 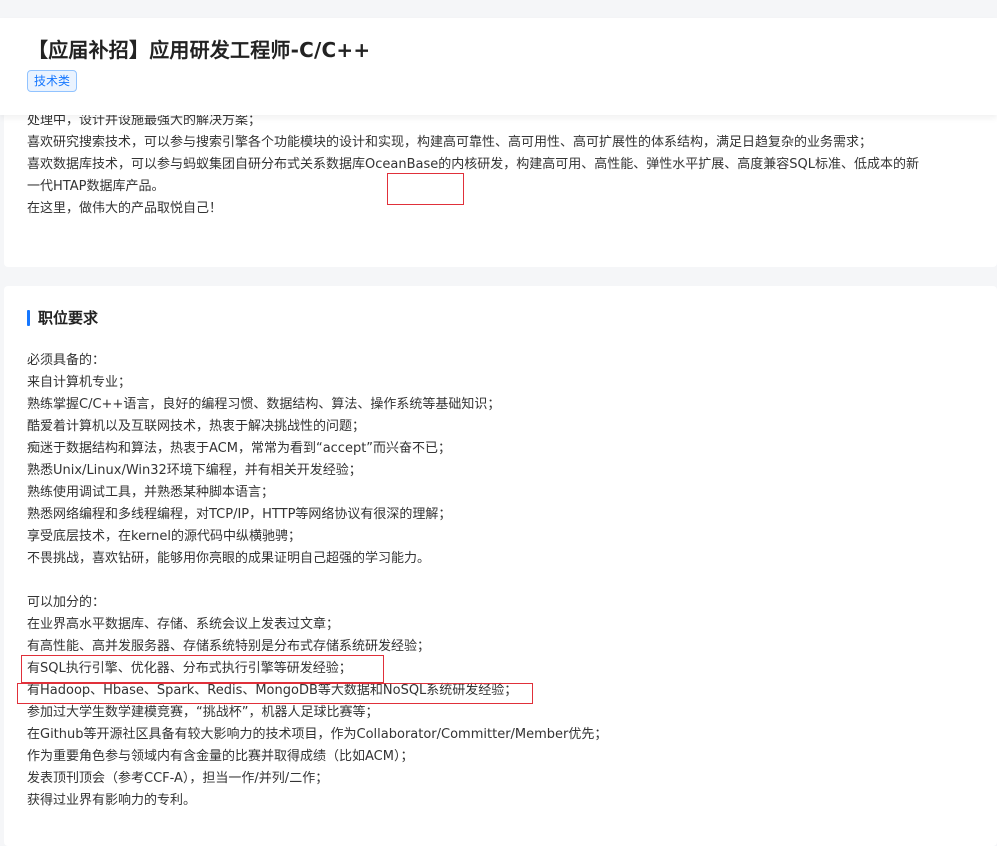 I want to click on list-item: 不畏挑战，喜欢钻研，能够用你亮眼的成果证明自己超强的学习能力。, so click(x=229, y=558).